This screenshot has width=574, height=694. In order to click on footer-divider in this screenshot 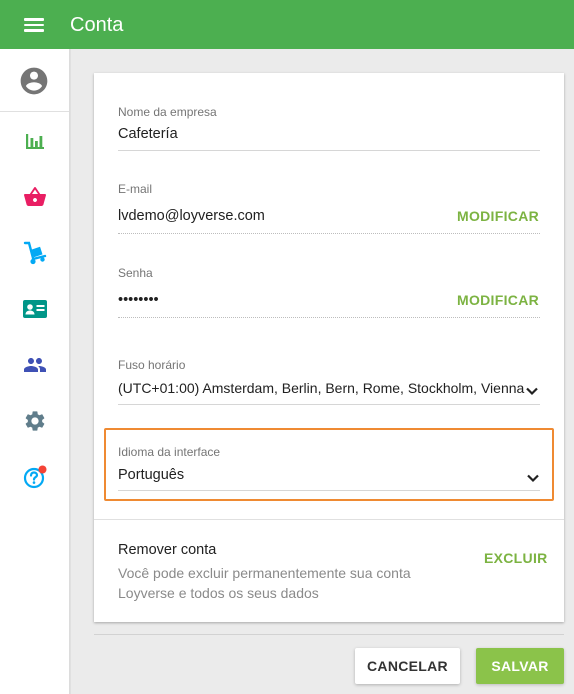, I will do `click(329, 634)`.